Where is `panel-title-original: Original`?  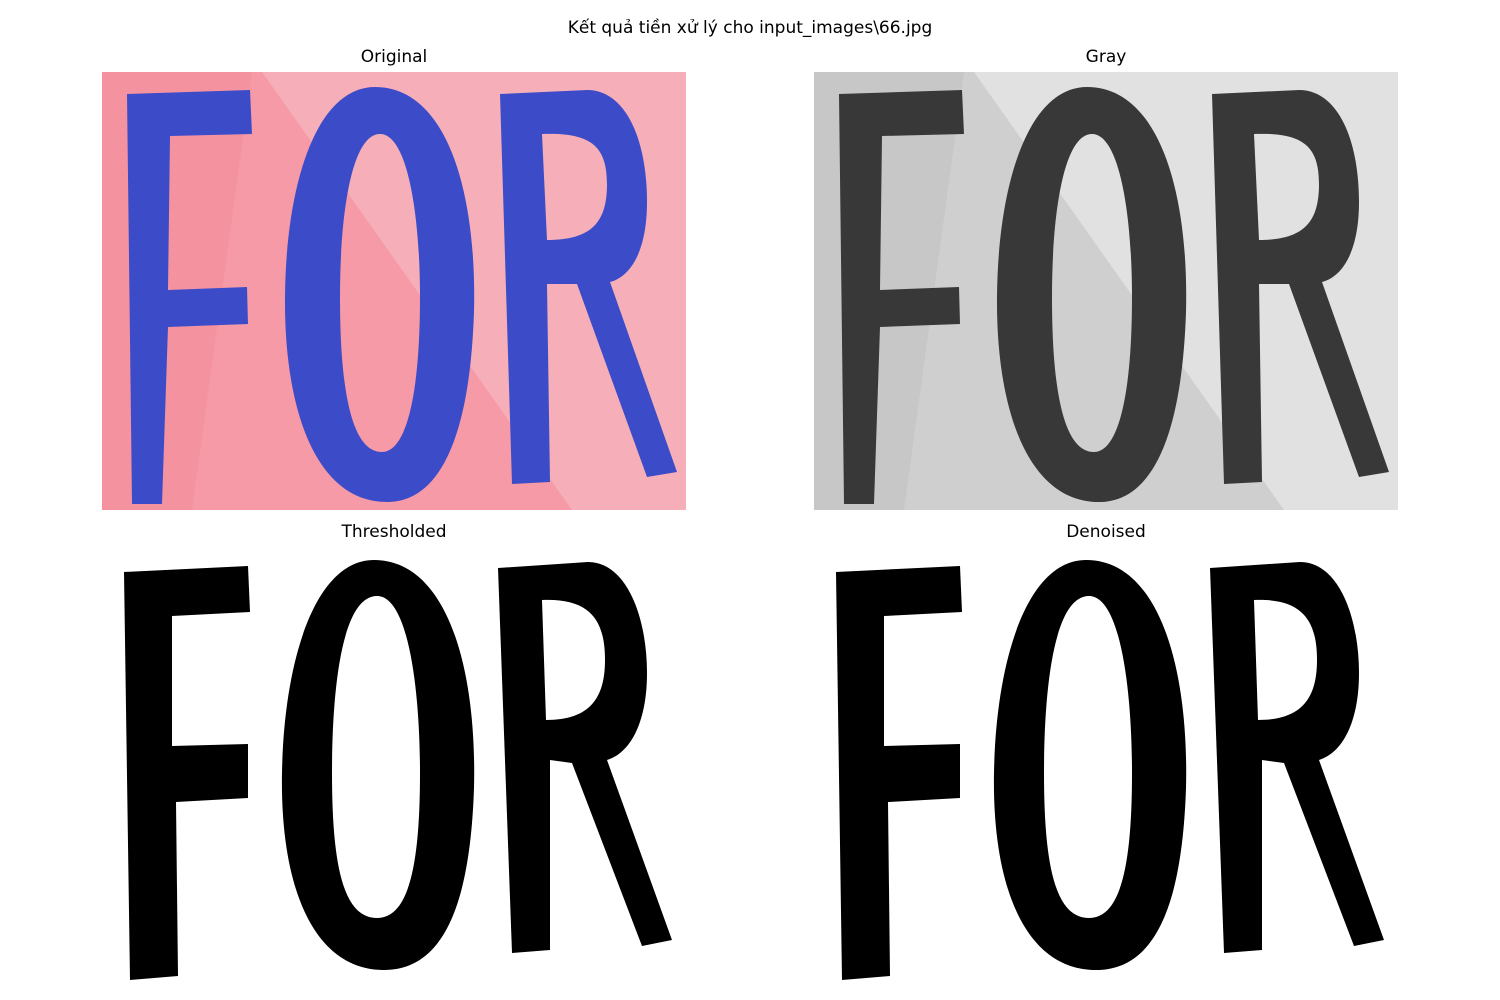
panel-title-original: Original is located at coordinates (394, 57).